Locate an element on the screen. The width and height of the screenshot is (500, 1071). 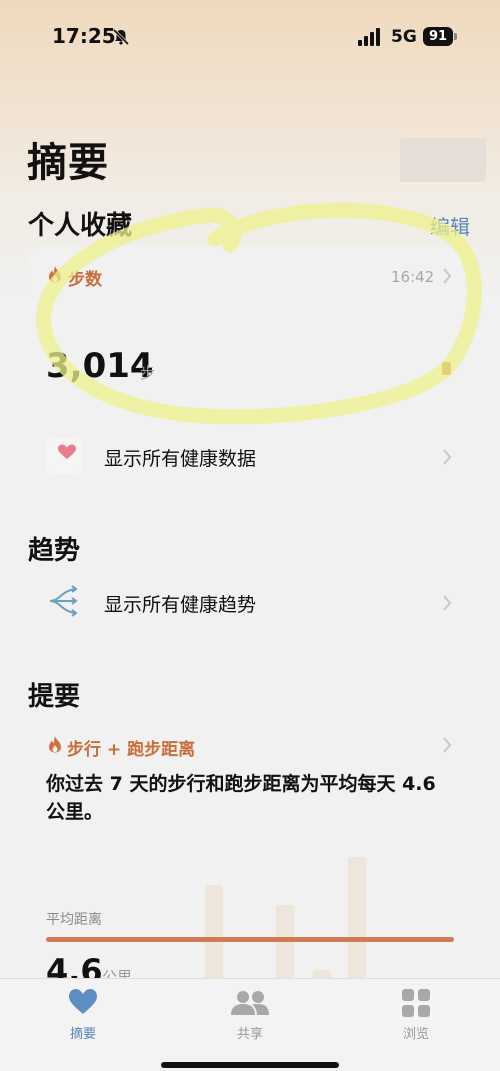
average-distance-label: 平均距离 is located at coordinates (74, 920).